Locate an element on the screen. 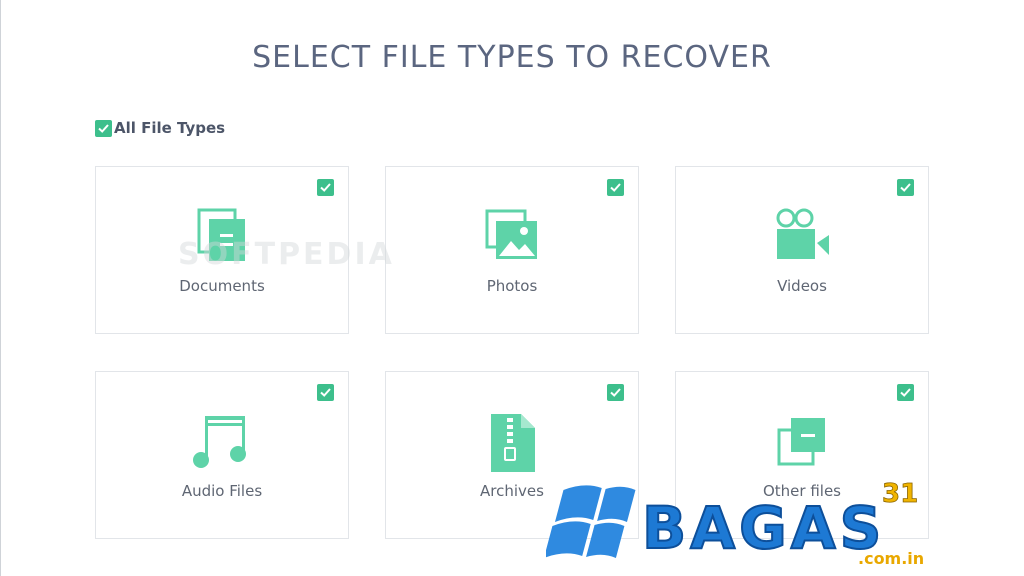 This screenshot has height=576, width=1024. bagas31-watermark-logo: BAGAS 31 .com.in is located at coordinates (735, 523).